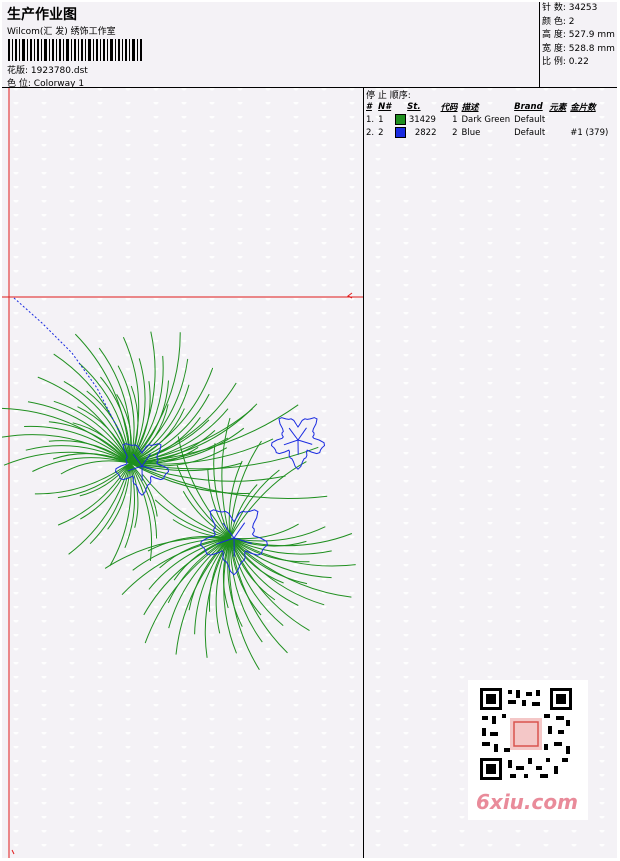 This screenshot has width=620, height=861. I want to click on watermark: 6xiu.com, so click(528, 750).